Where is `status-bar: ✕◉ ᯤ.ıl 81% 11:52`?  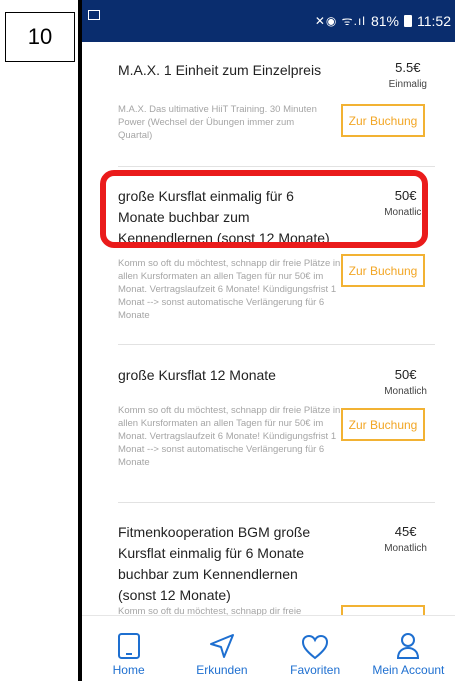 status-bar: ✕◉ ᯤ.ıl 81% 11:52 is located at coordinates (268, 21).